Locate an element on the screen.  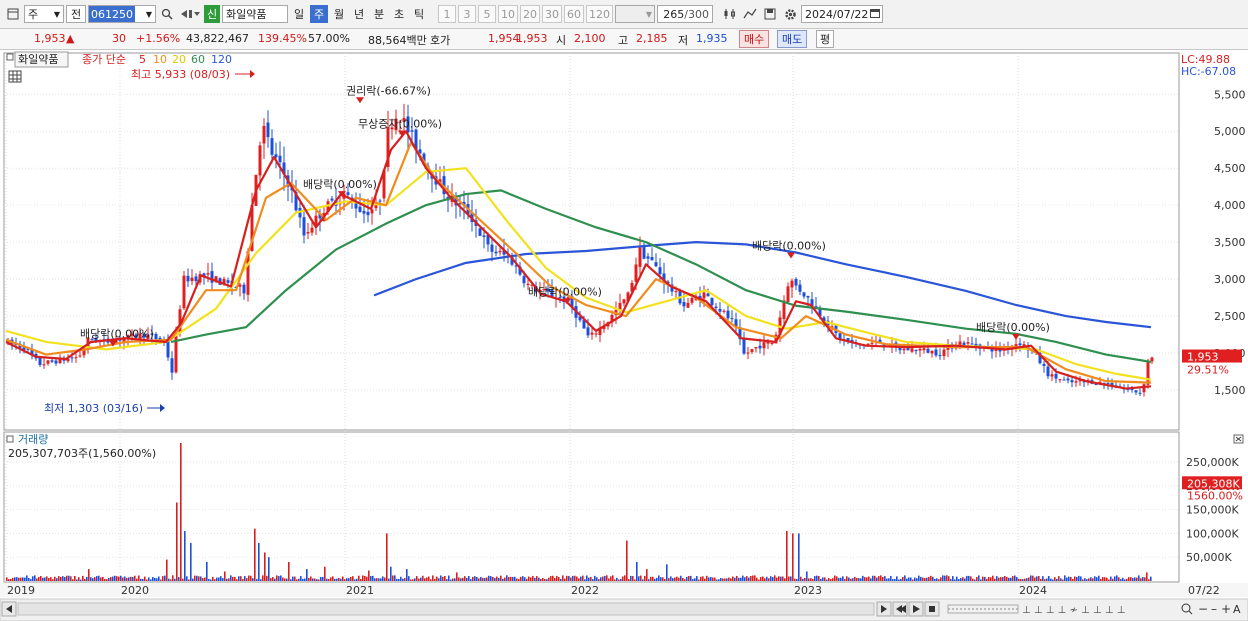
interval-1-button: 1 is located at coordinates (447, 14).